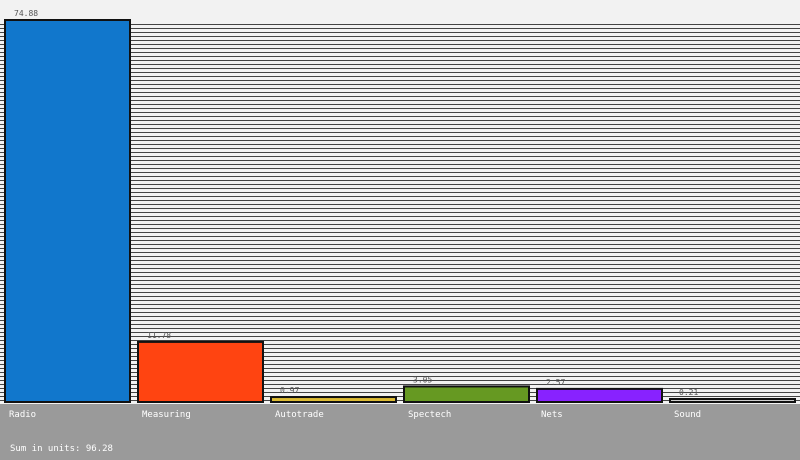  I want to click on sum-label: Sum in units:, so click(48, 449).